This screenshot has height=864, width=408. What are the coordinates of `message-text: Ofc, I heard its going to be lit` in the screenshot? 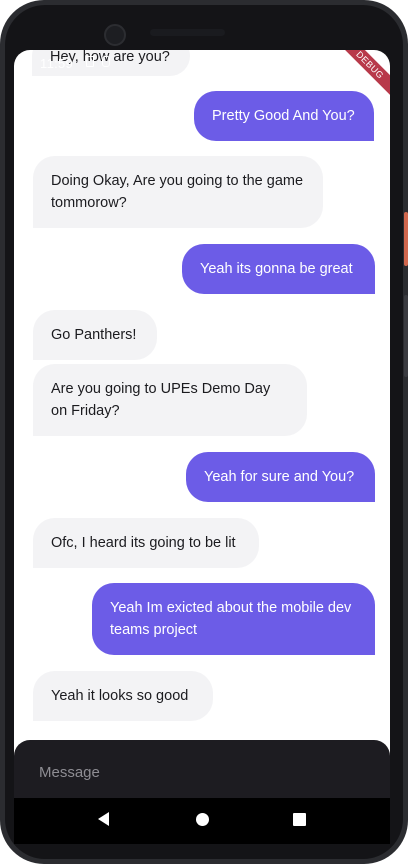 It's located at (143, 543).